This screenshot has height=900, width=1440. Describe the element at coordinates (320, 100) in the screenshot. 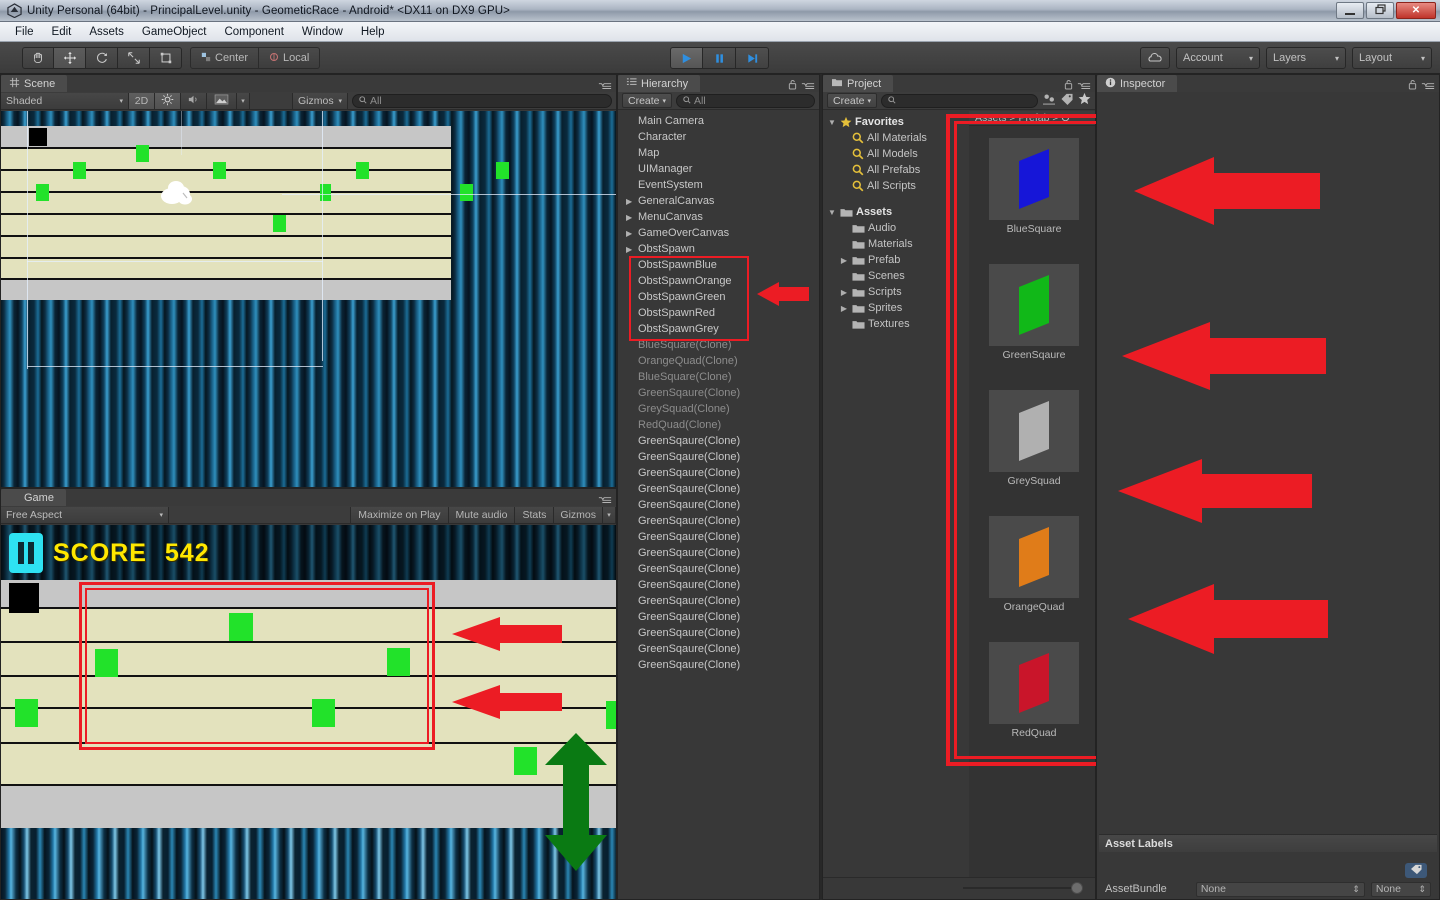

I see `gizmos-dropdown: Gizmos ▾` at that location.